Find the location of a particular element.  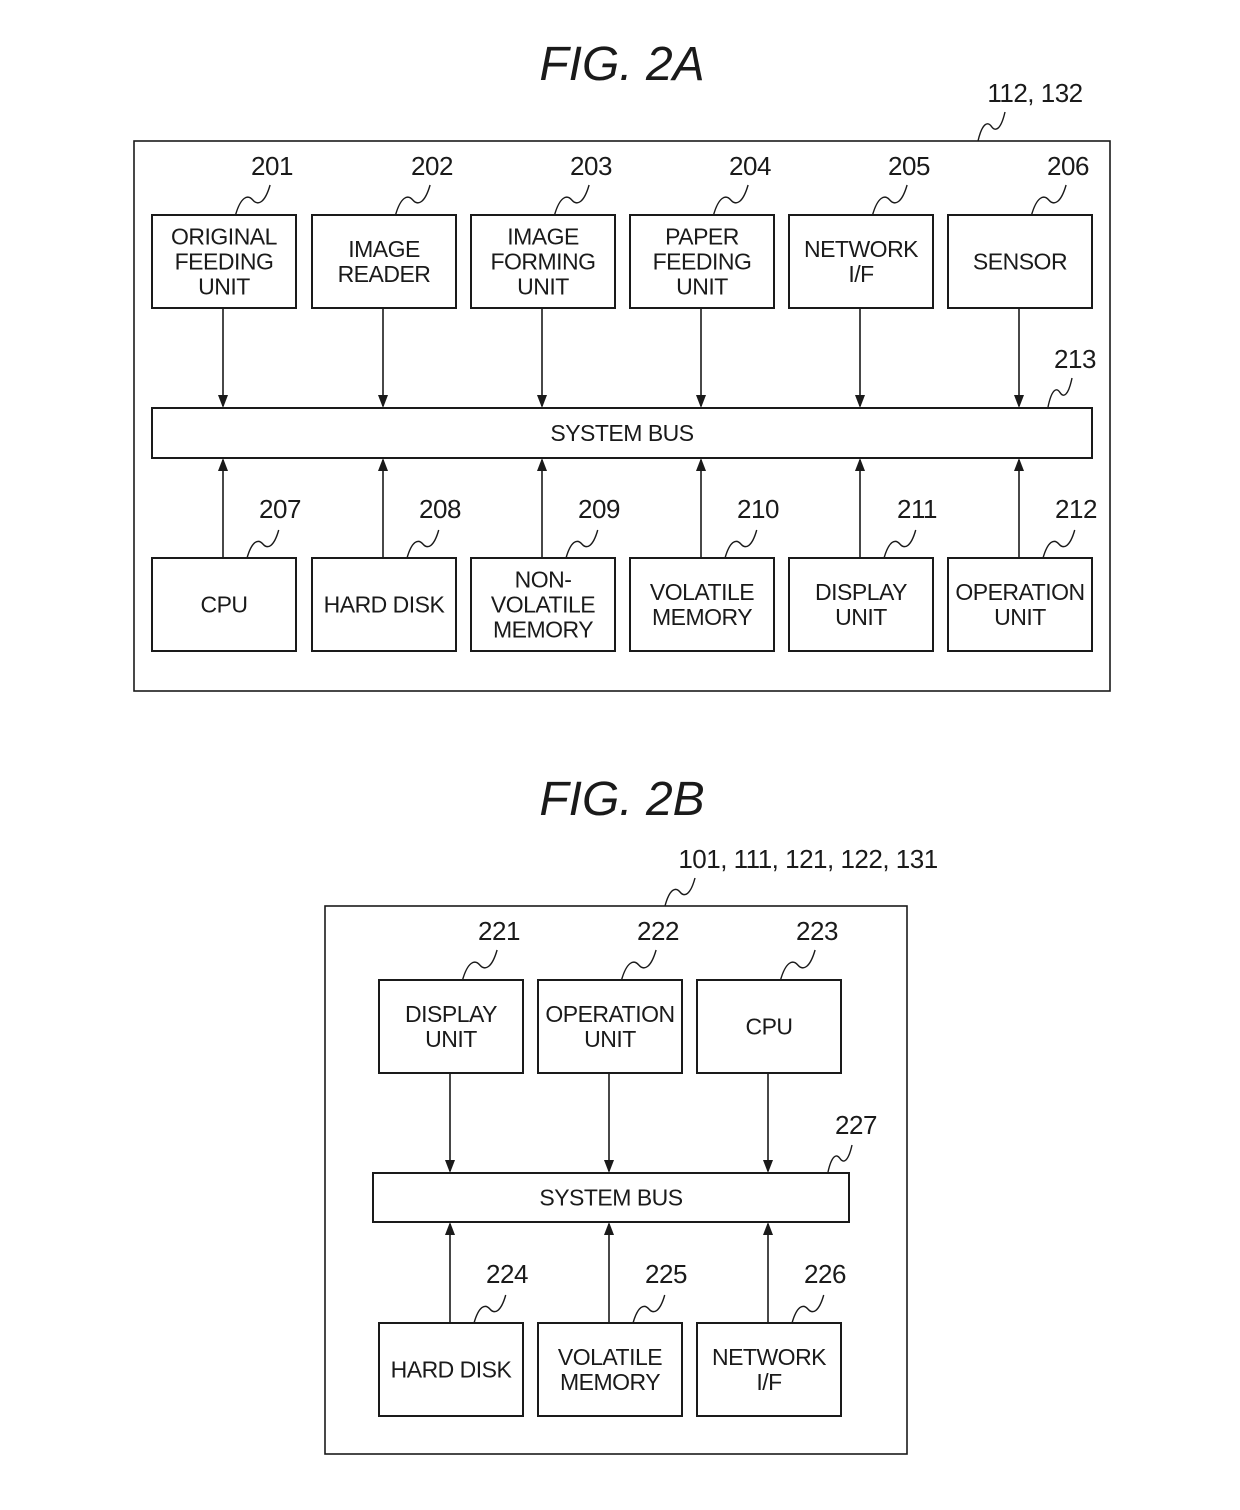

unit-202: IMAGEREADER 202 is located at coordinates (384, 279).